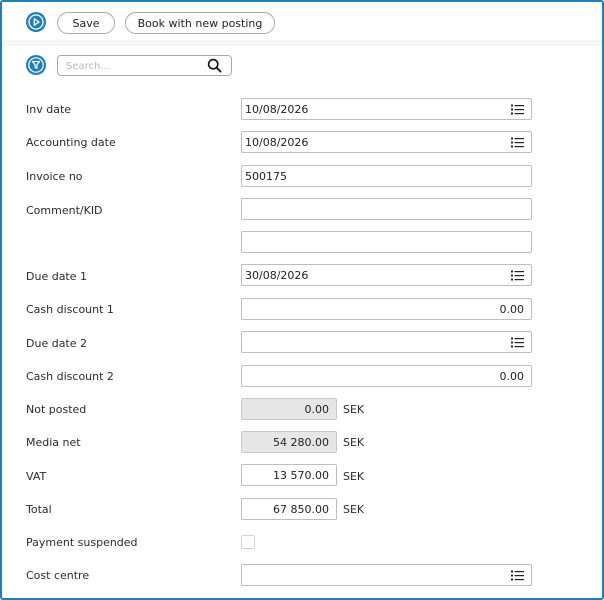 The width and height of the screenshot is (604, 600). Describe the element at coordinates (302, 43) in the screenshot. I see `toolbar-divider` at that location.